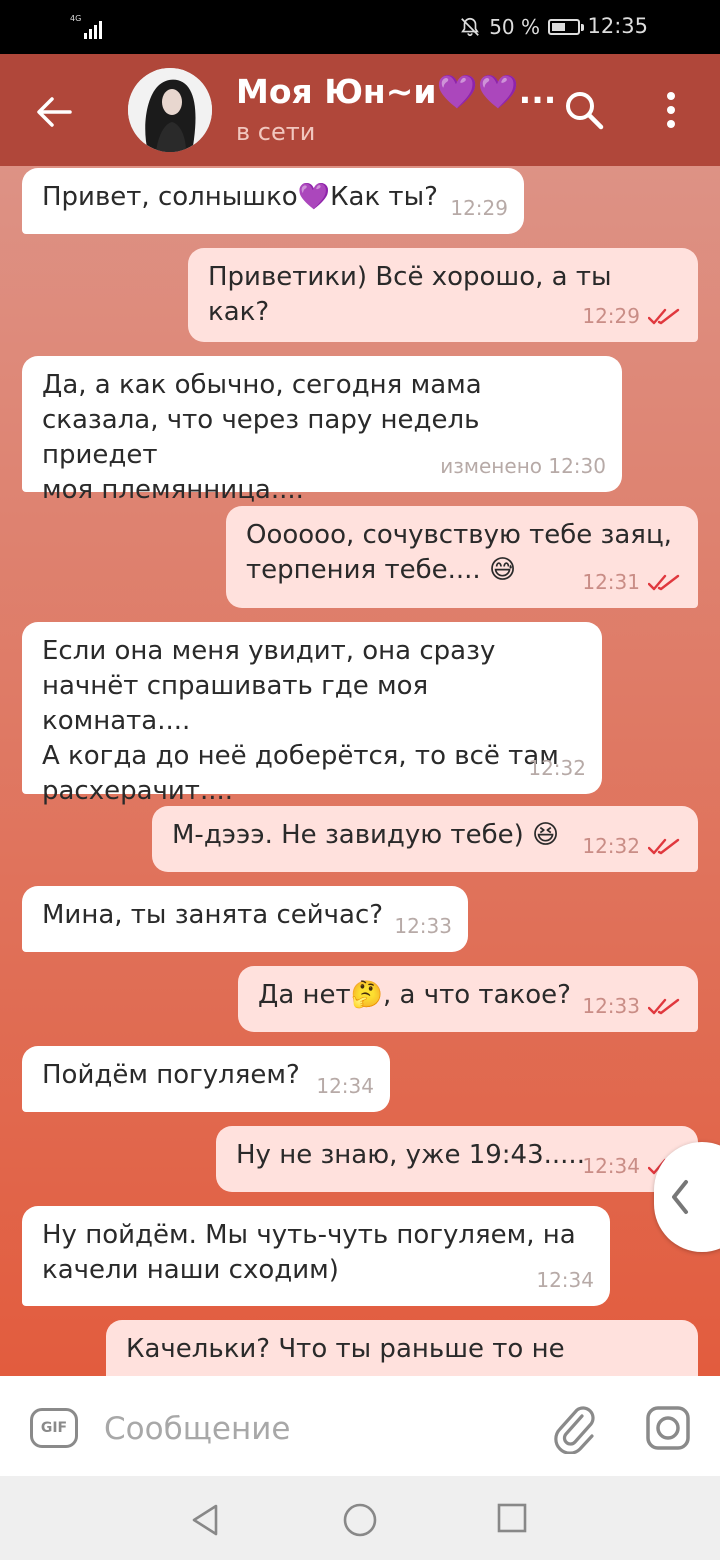 The width and height of the screenshot is (720, 1560). Describe the element at coordinates (88, 27) in the screenshot. I see `signal-icon: 4G` at that location.